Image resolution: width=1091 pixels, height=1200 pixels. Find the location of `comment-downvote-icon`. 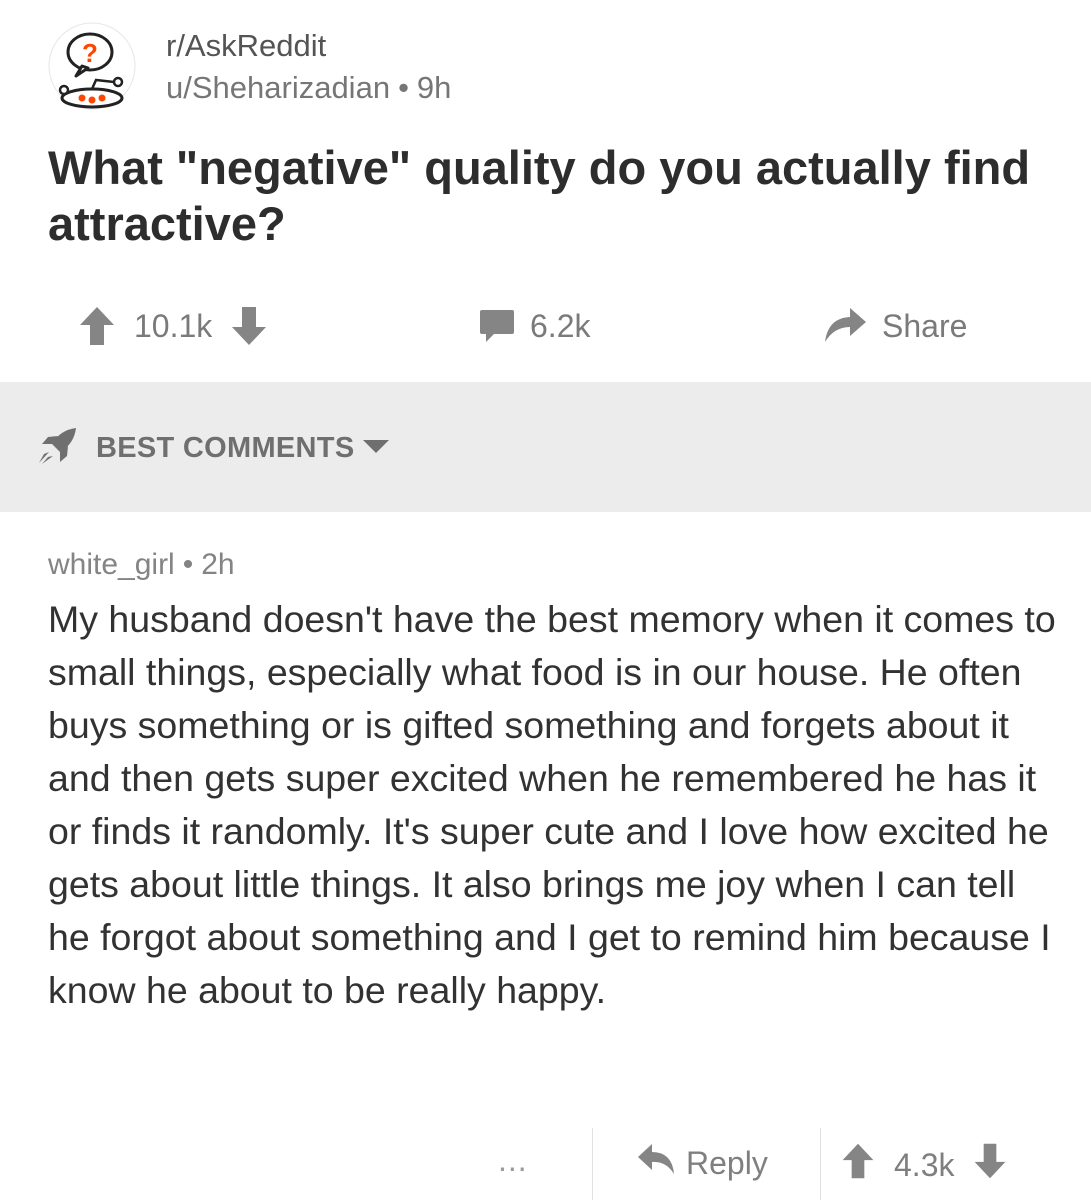

comment-downvote-icon is located at coordinates (990, 1165).